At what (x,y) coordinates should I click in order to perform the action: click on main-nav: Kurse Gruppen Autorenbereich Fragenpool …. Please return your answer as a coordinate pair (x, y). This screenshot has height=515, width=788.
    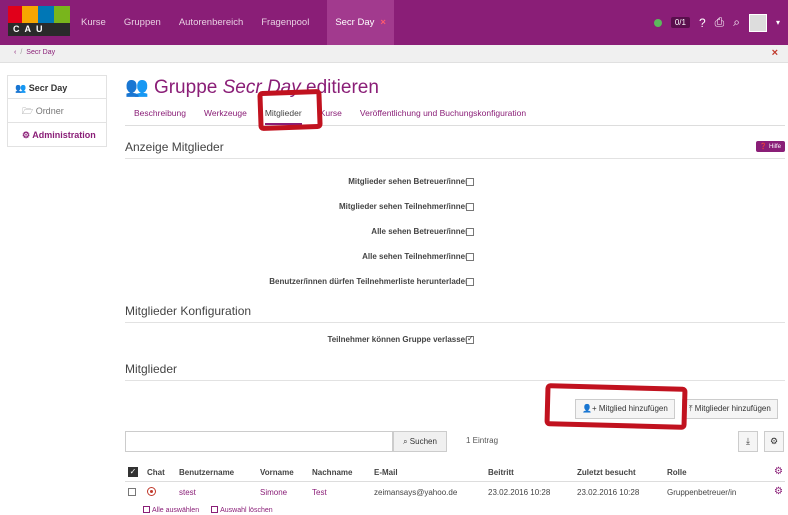
    Looking at the image, I should click on (246, 22).